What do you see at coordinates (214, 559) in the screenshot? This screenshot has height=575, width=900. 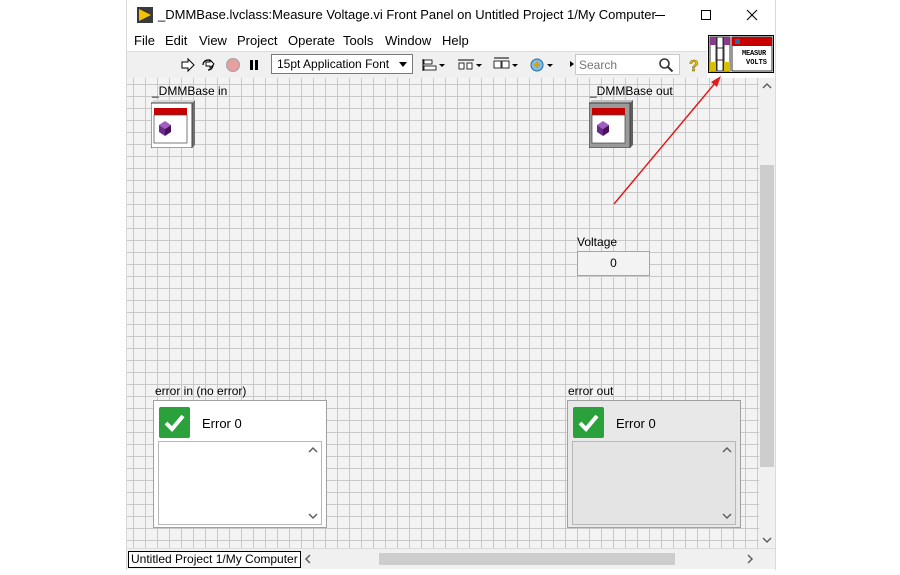 I see `project-context-label: Untitled Project 1/My Computer` at bounding box center [214, 559].